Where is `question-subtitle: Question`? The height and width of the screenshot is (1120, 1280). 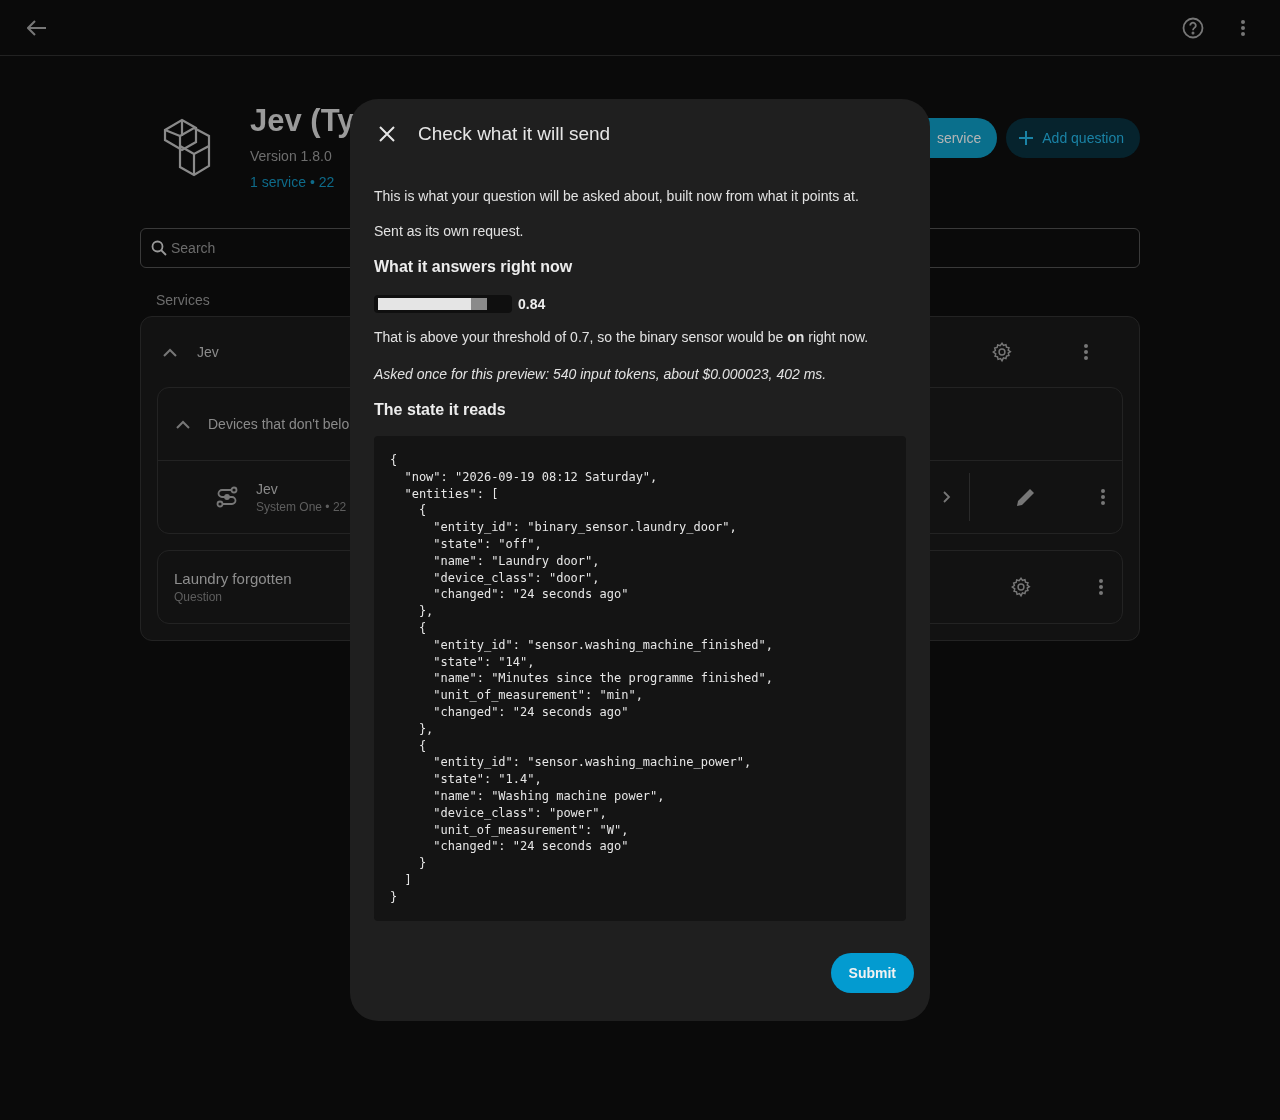 question-subtitle: Question is located at coordinates (199, 597).